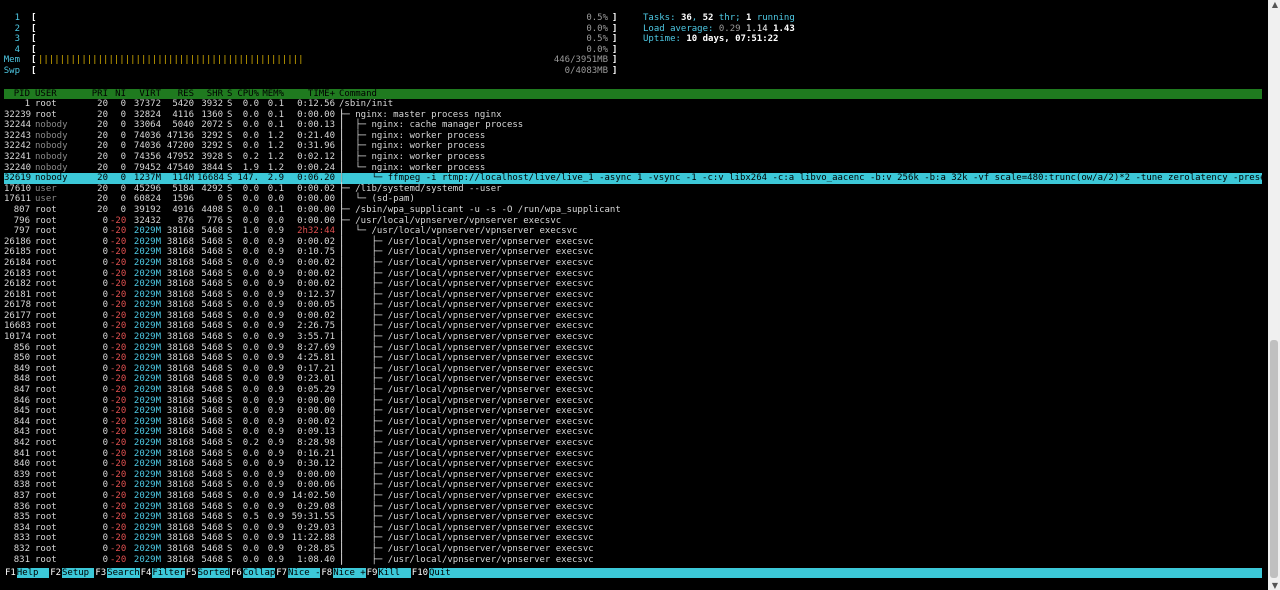 The image size is (1280, 590). I want to click on fkey-f3: F3, so click(101, 573).